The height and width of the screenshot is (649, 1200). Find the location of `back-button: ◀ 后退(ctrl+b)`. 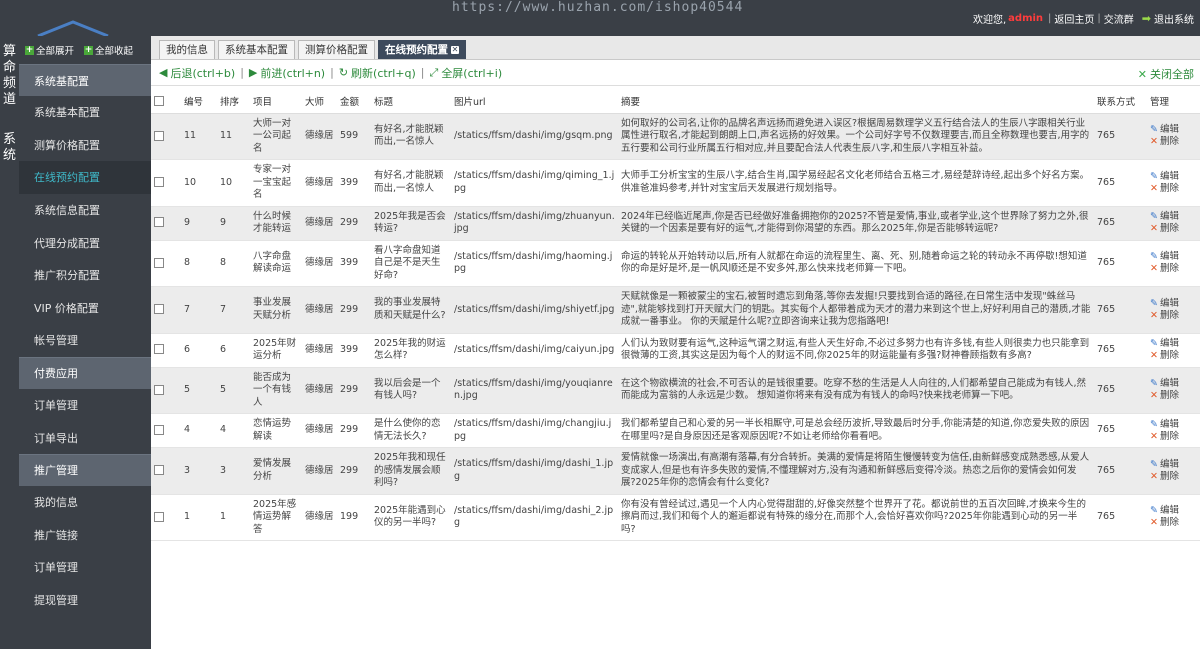

back-button: ◀ 后退(ctrl+b) is located at coordinates (197, 73).